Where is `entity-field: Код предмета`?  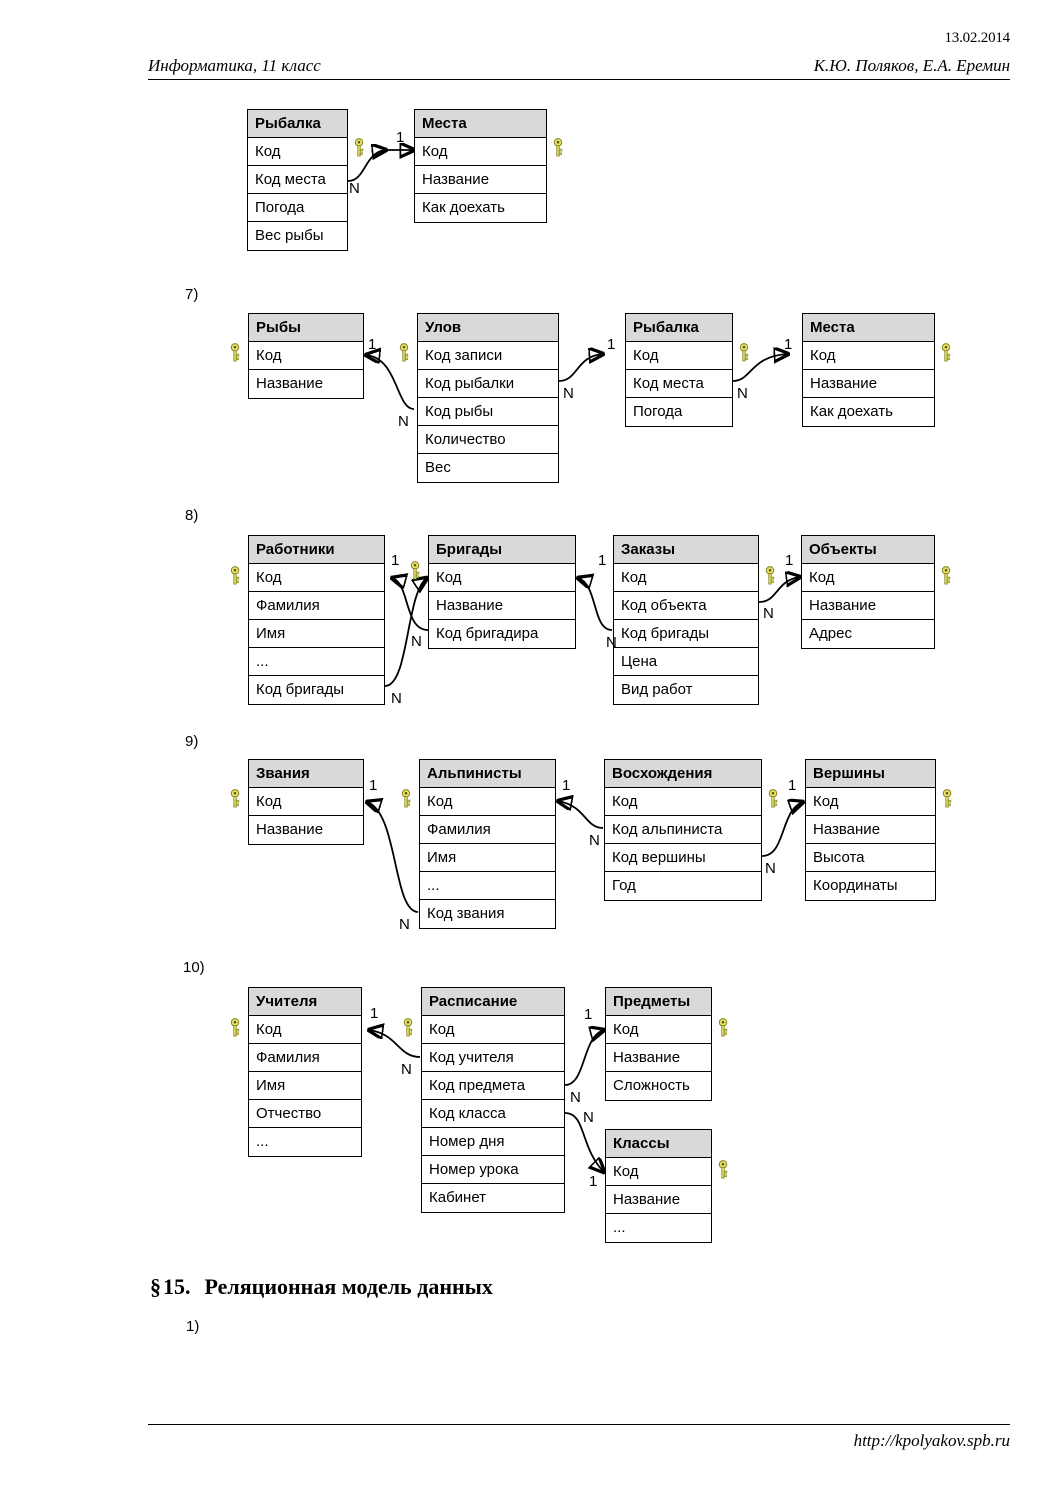
entity-field: Код предмета is located at coordinates (493, 1086).